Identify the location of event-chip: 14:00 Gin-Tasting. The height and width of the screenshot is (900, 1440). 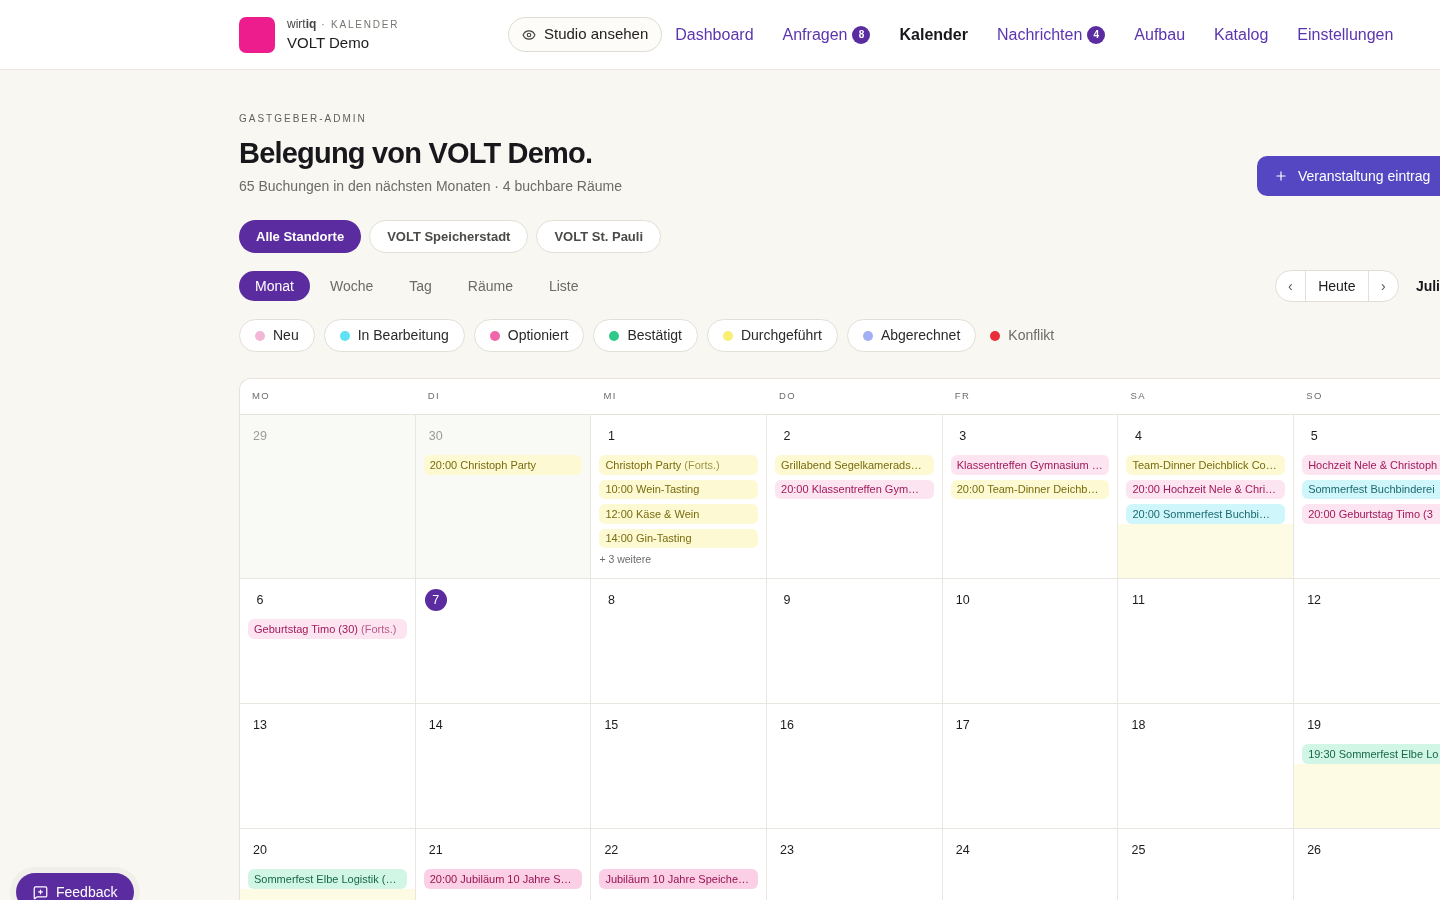
(679, 538).